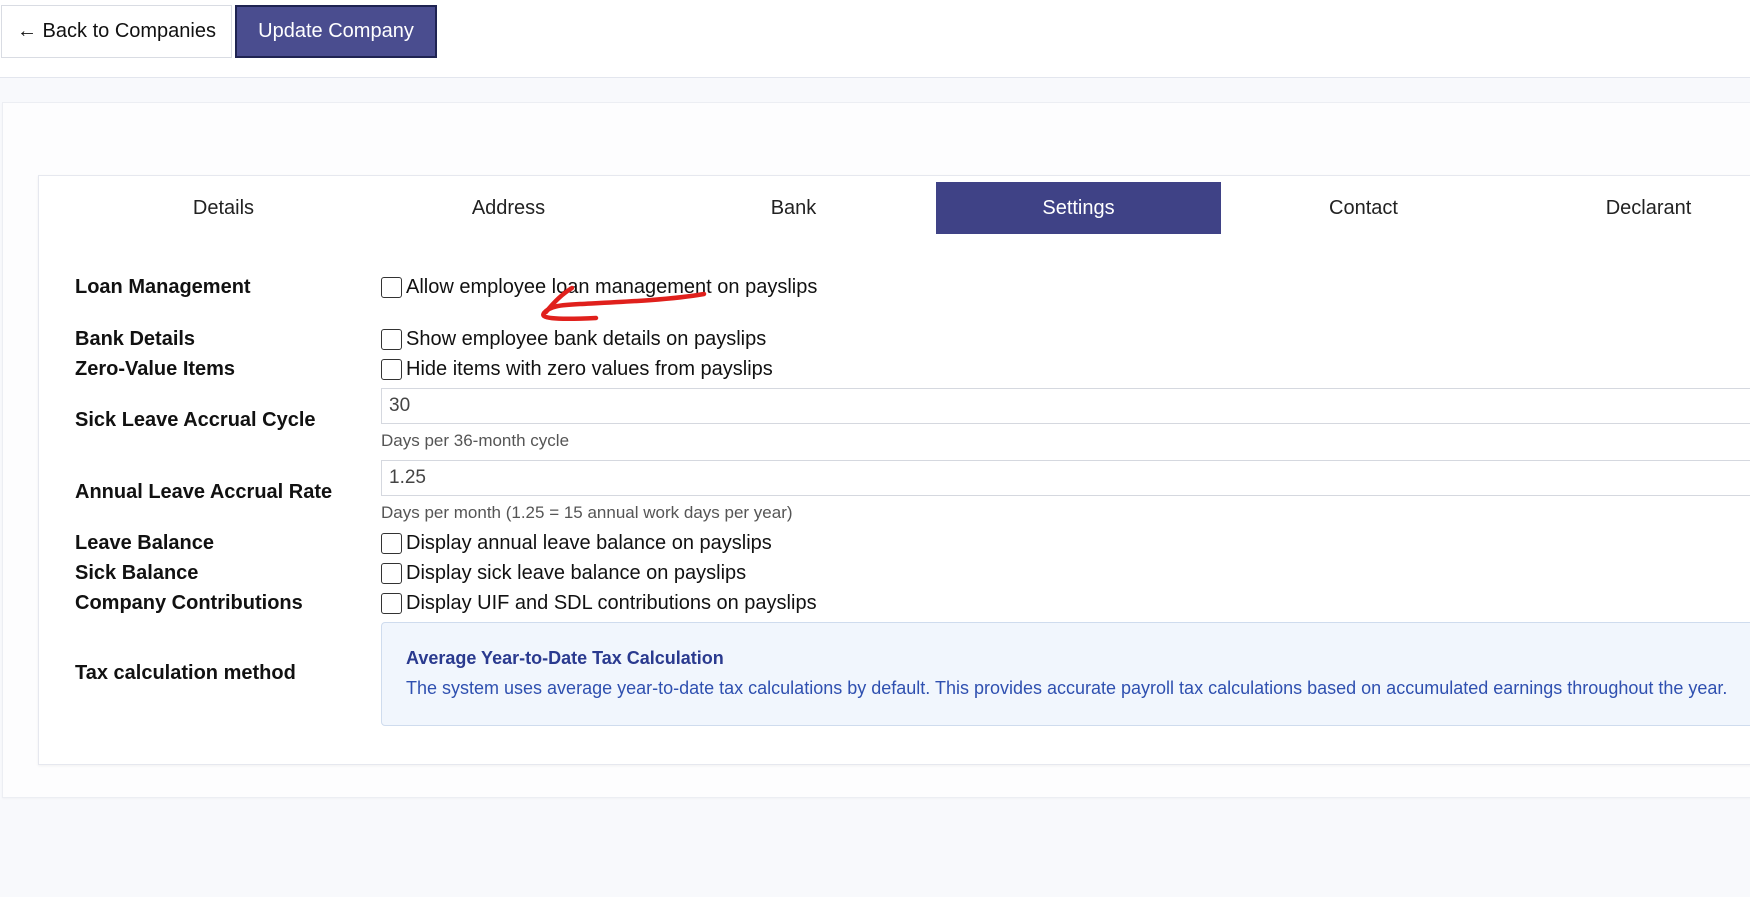 This screenshot has width=1750, height=897. What do you see at coordinates (391, 287) in the screenshot?
I see `loan-management-checkbox` at bounding box center [391, 287].